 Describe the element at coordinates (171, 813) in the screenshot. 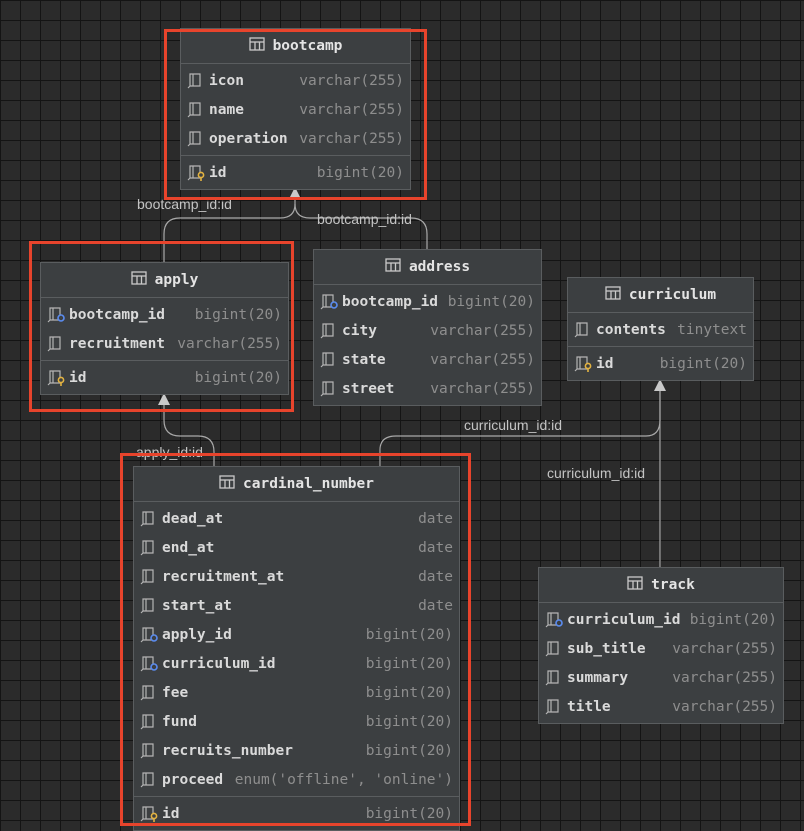

I see `column-name: id` at that location.